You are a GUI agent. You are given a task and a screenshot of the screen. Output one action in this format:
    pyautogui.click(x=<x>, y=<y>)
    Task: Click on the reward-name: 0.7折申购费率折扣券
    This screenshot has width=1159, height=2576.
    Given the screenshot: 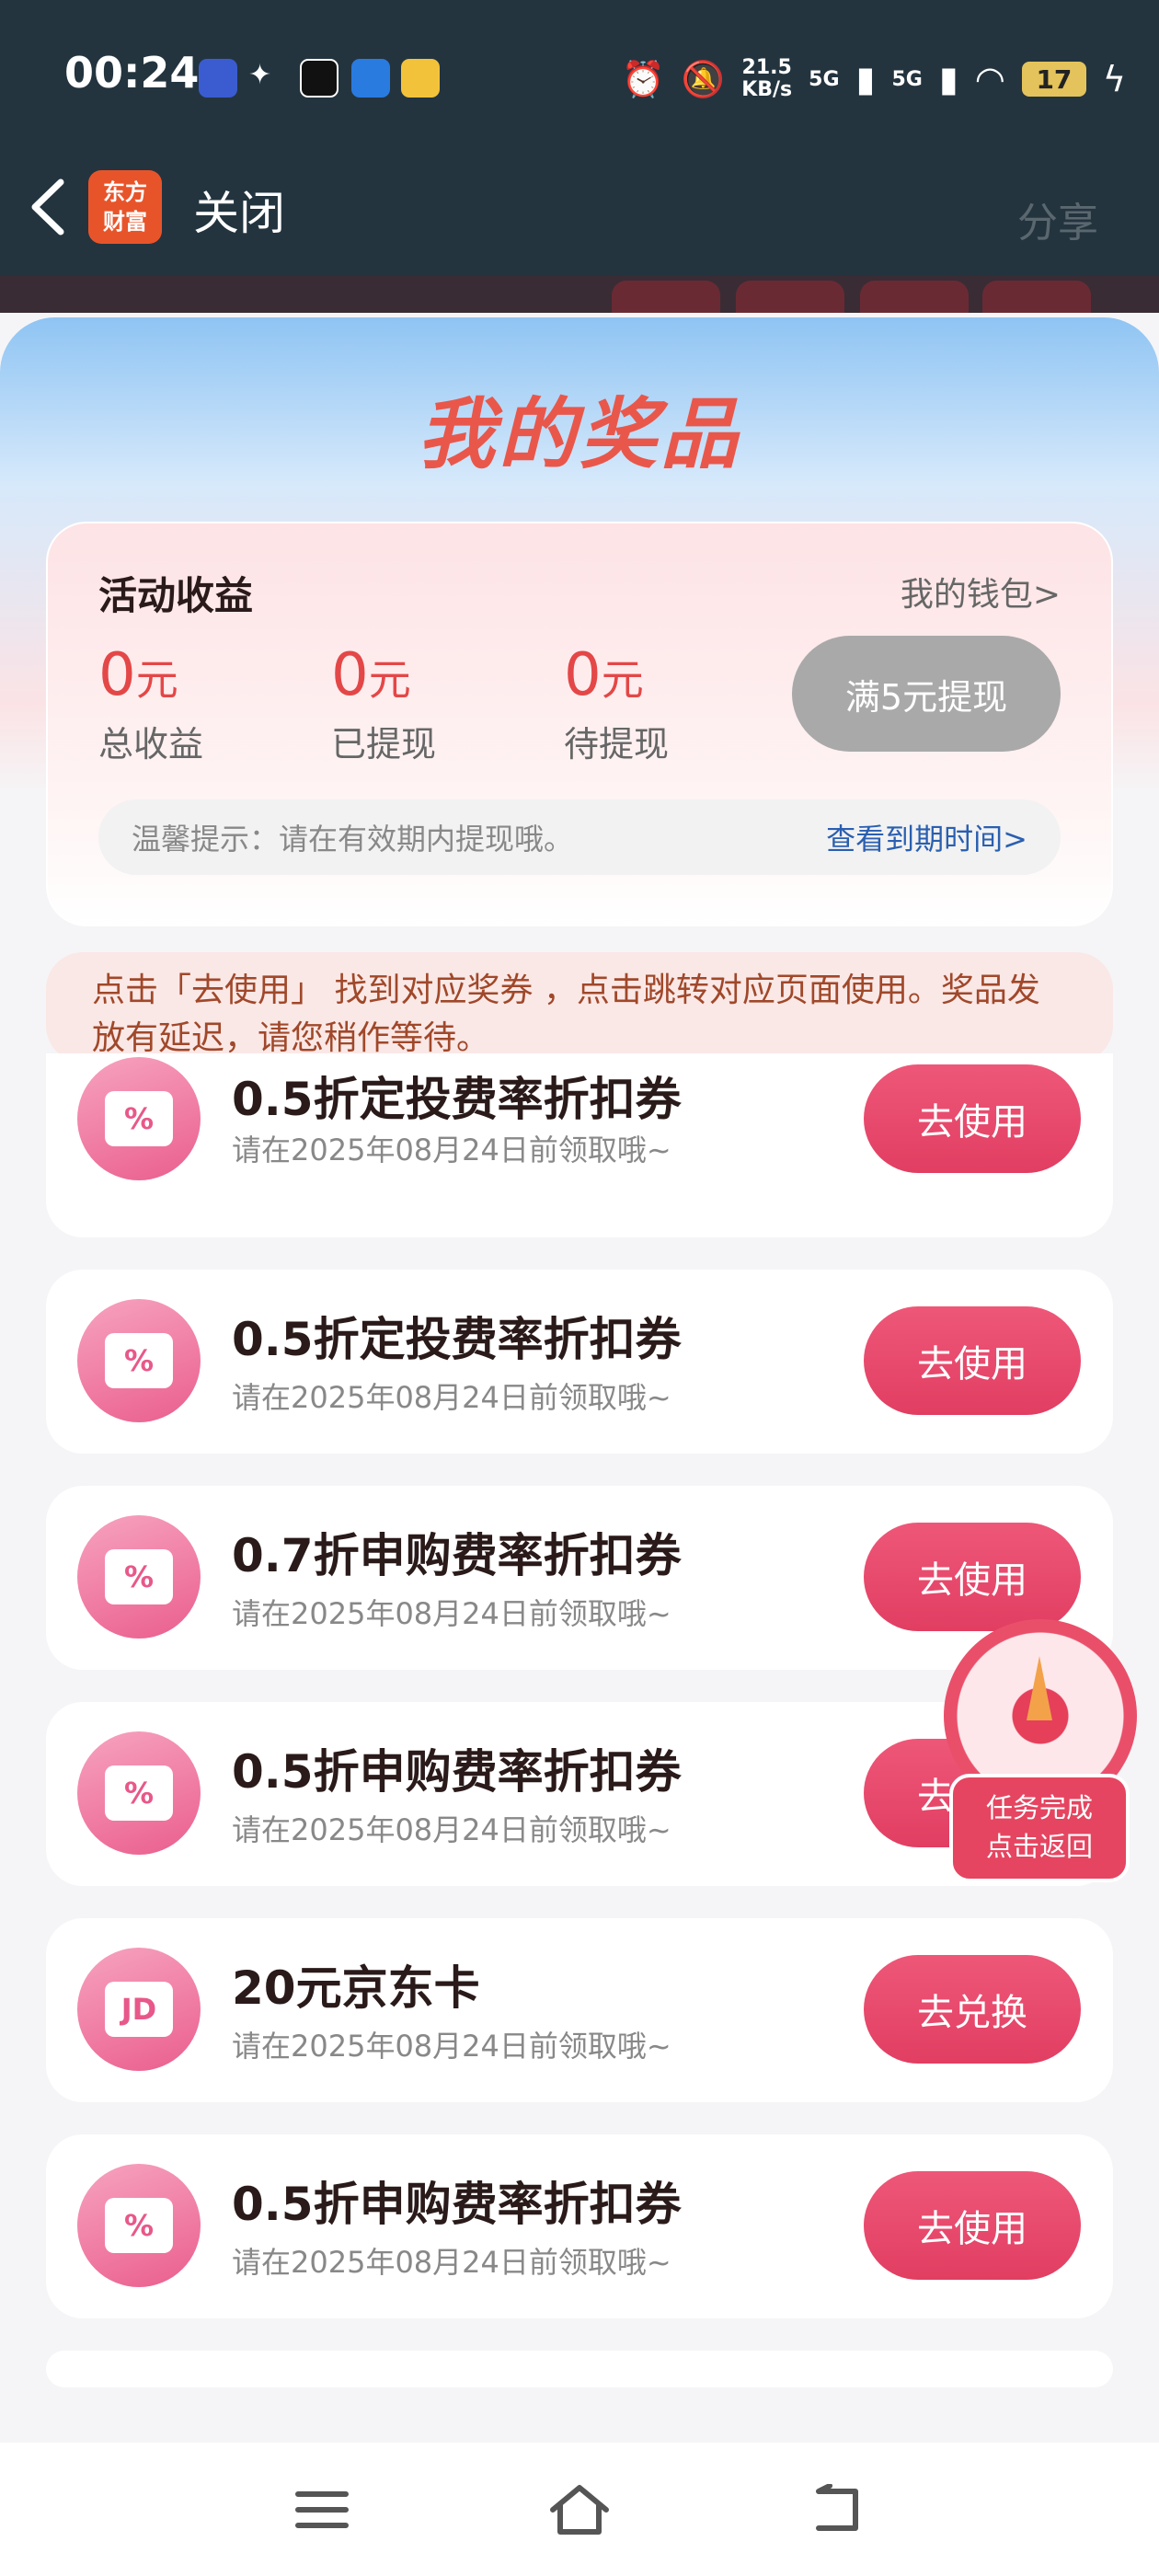 What is the action you would take?
    pyautogui.click(x=457, y=1555)
    